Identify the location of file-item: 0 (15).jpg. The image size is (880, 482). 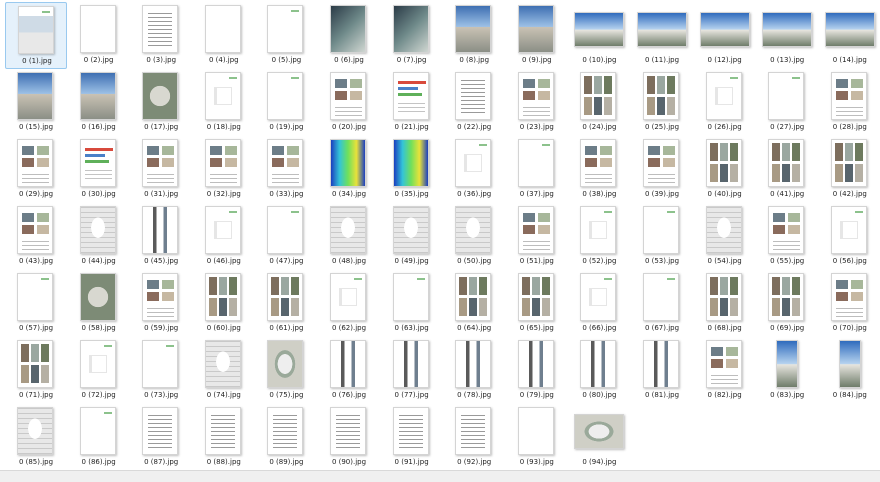
(36, 102).